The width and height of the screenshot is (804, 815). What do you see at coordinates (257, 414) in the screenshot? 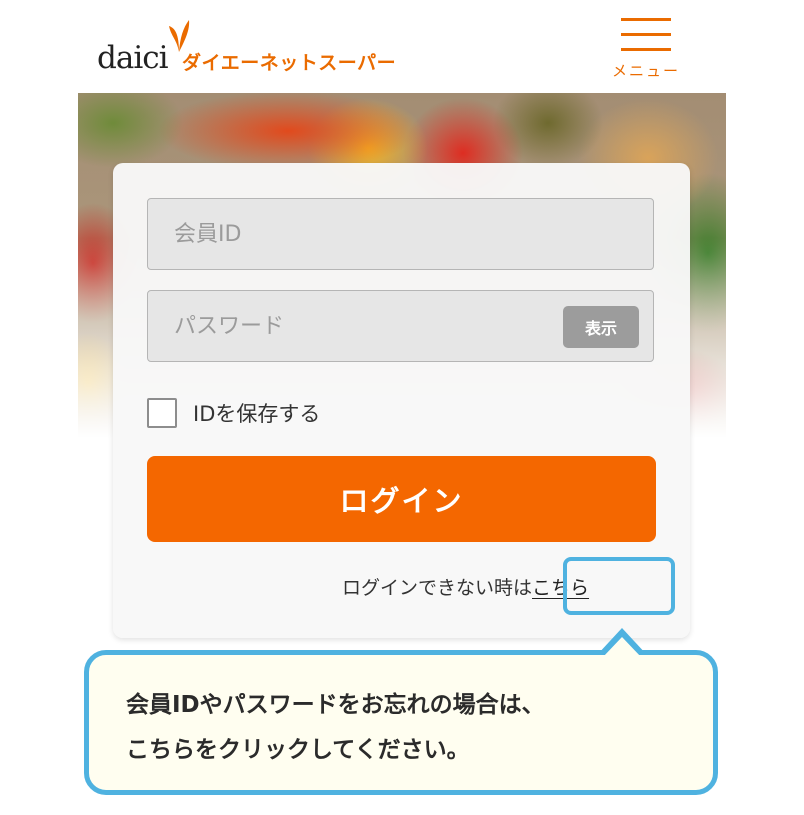
I see `remember-id-label: IDを保存する` at bounding box center [257, 414].